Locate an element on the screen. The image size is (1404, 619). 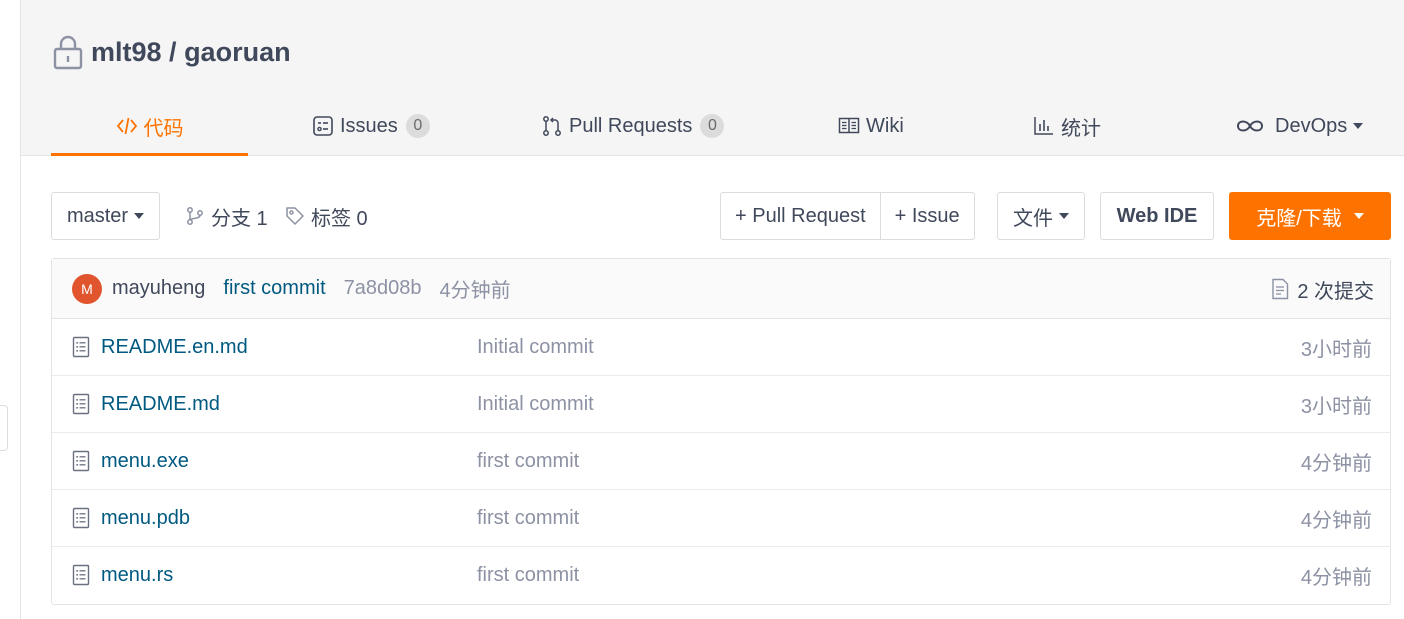
tab-pull-requests-label: Pull Requests is located at coordinates (631, 125).